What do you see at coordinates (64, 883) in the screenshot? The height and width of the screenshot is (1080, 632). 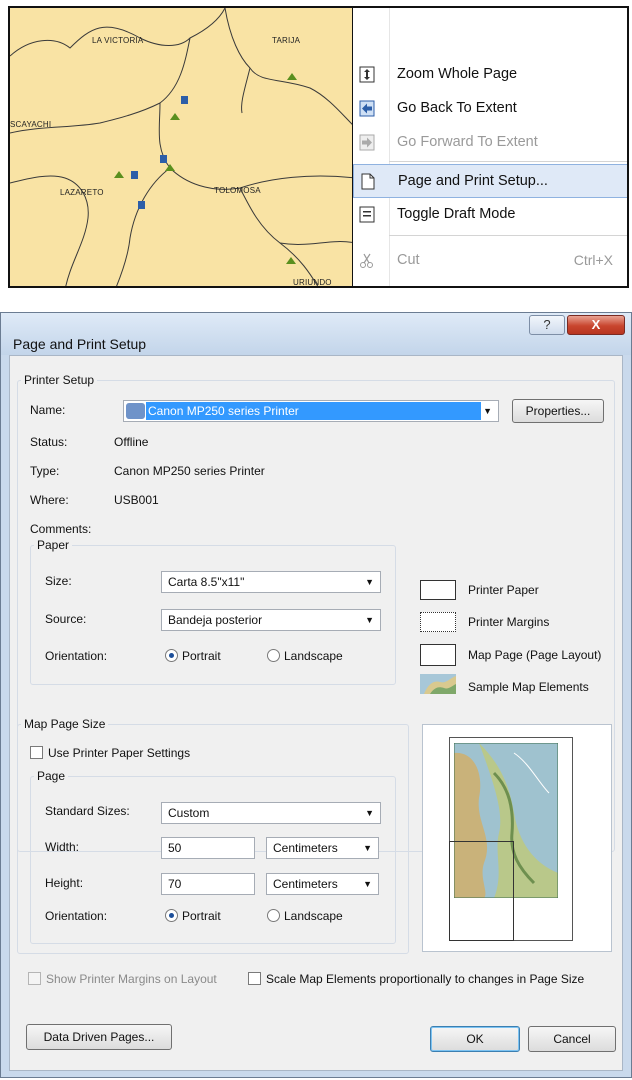 I see `height-label: Height:` at bounding box center [64, 883].